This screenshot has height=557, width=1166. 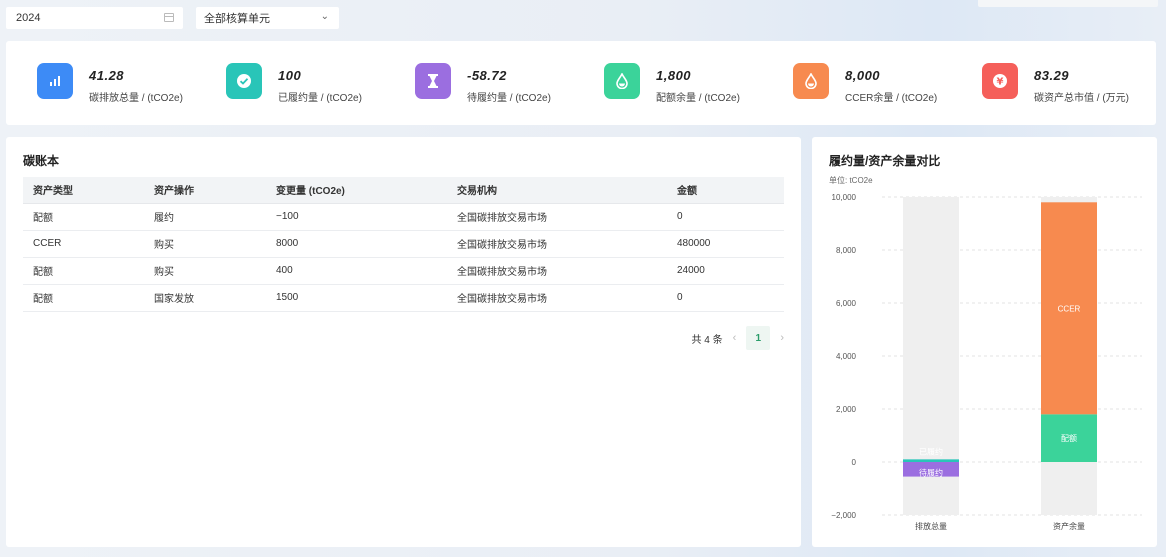 I want to click on kpi-value: 100, so click(x=290, y=75).